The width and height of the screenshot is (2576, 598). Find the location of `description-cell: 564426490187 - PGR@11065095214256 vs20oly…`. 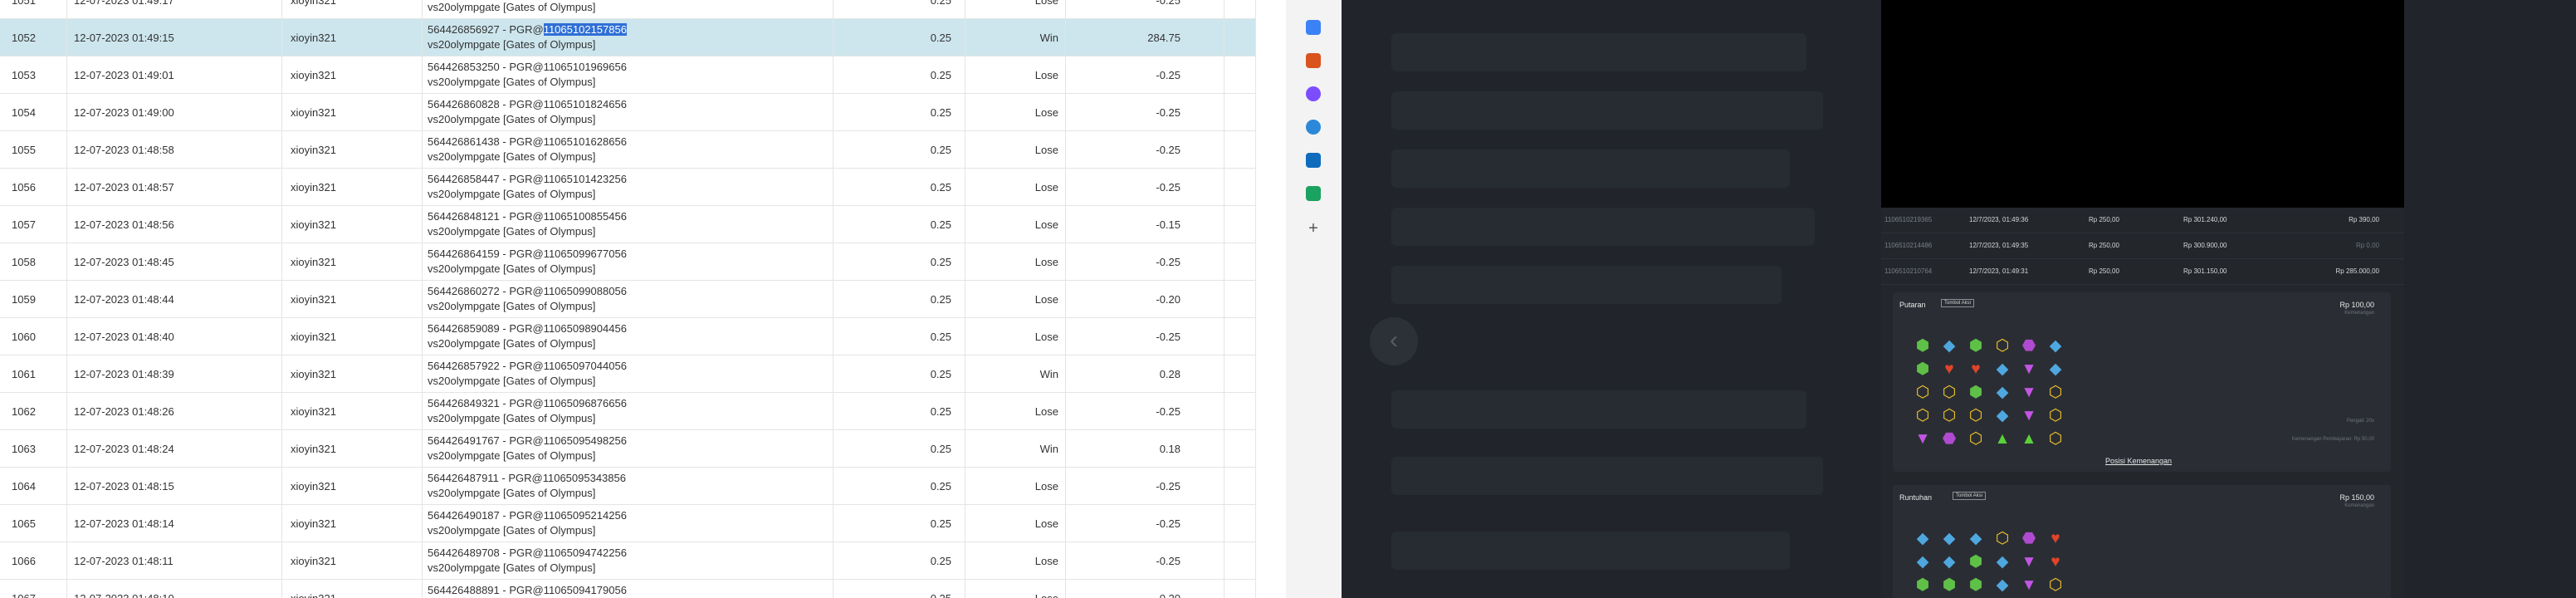

description-cell: 564426490187 - PGR@11065095214256 vs20oly… is located at coordinates (627, 523).